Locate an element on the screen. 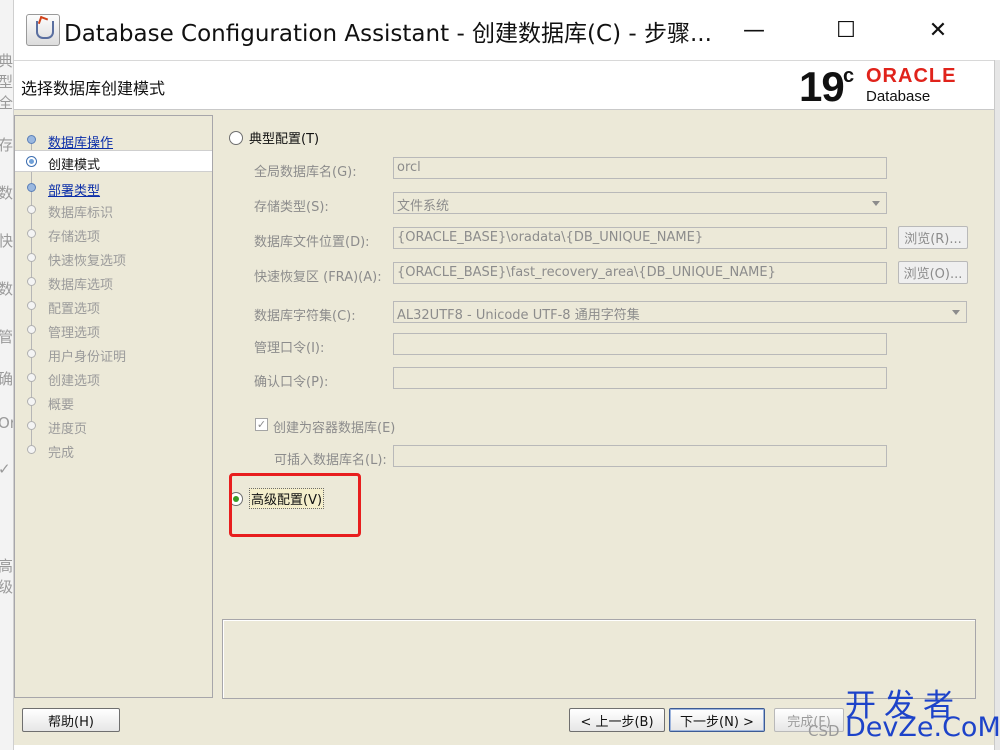 The image size is (1000, 750). step-item: 完成 is located at coordinates (113, 450).